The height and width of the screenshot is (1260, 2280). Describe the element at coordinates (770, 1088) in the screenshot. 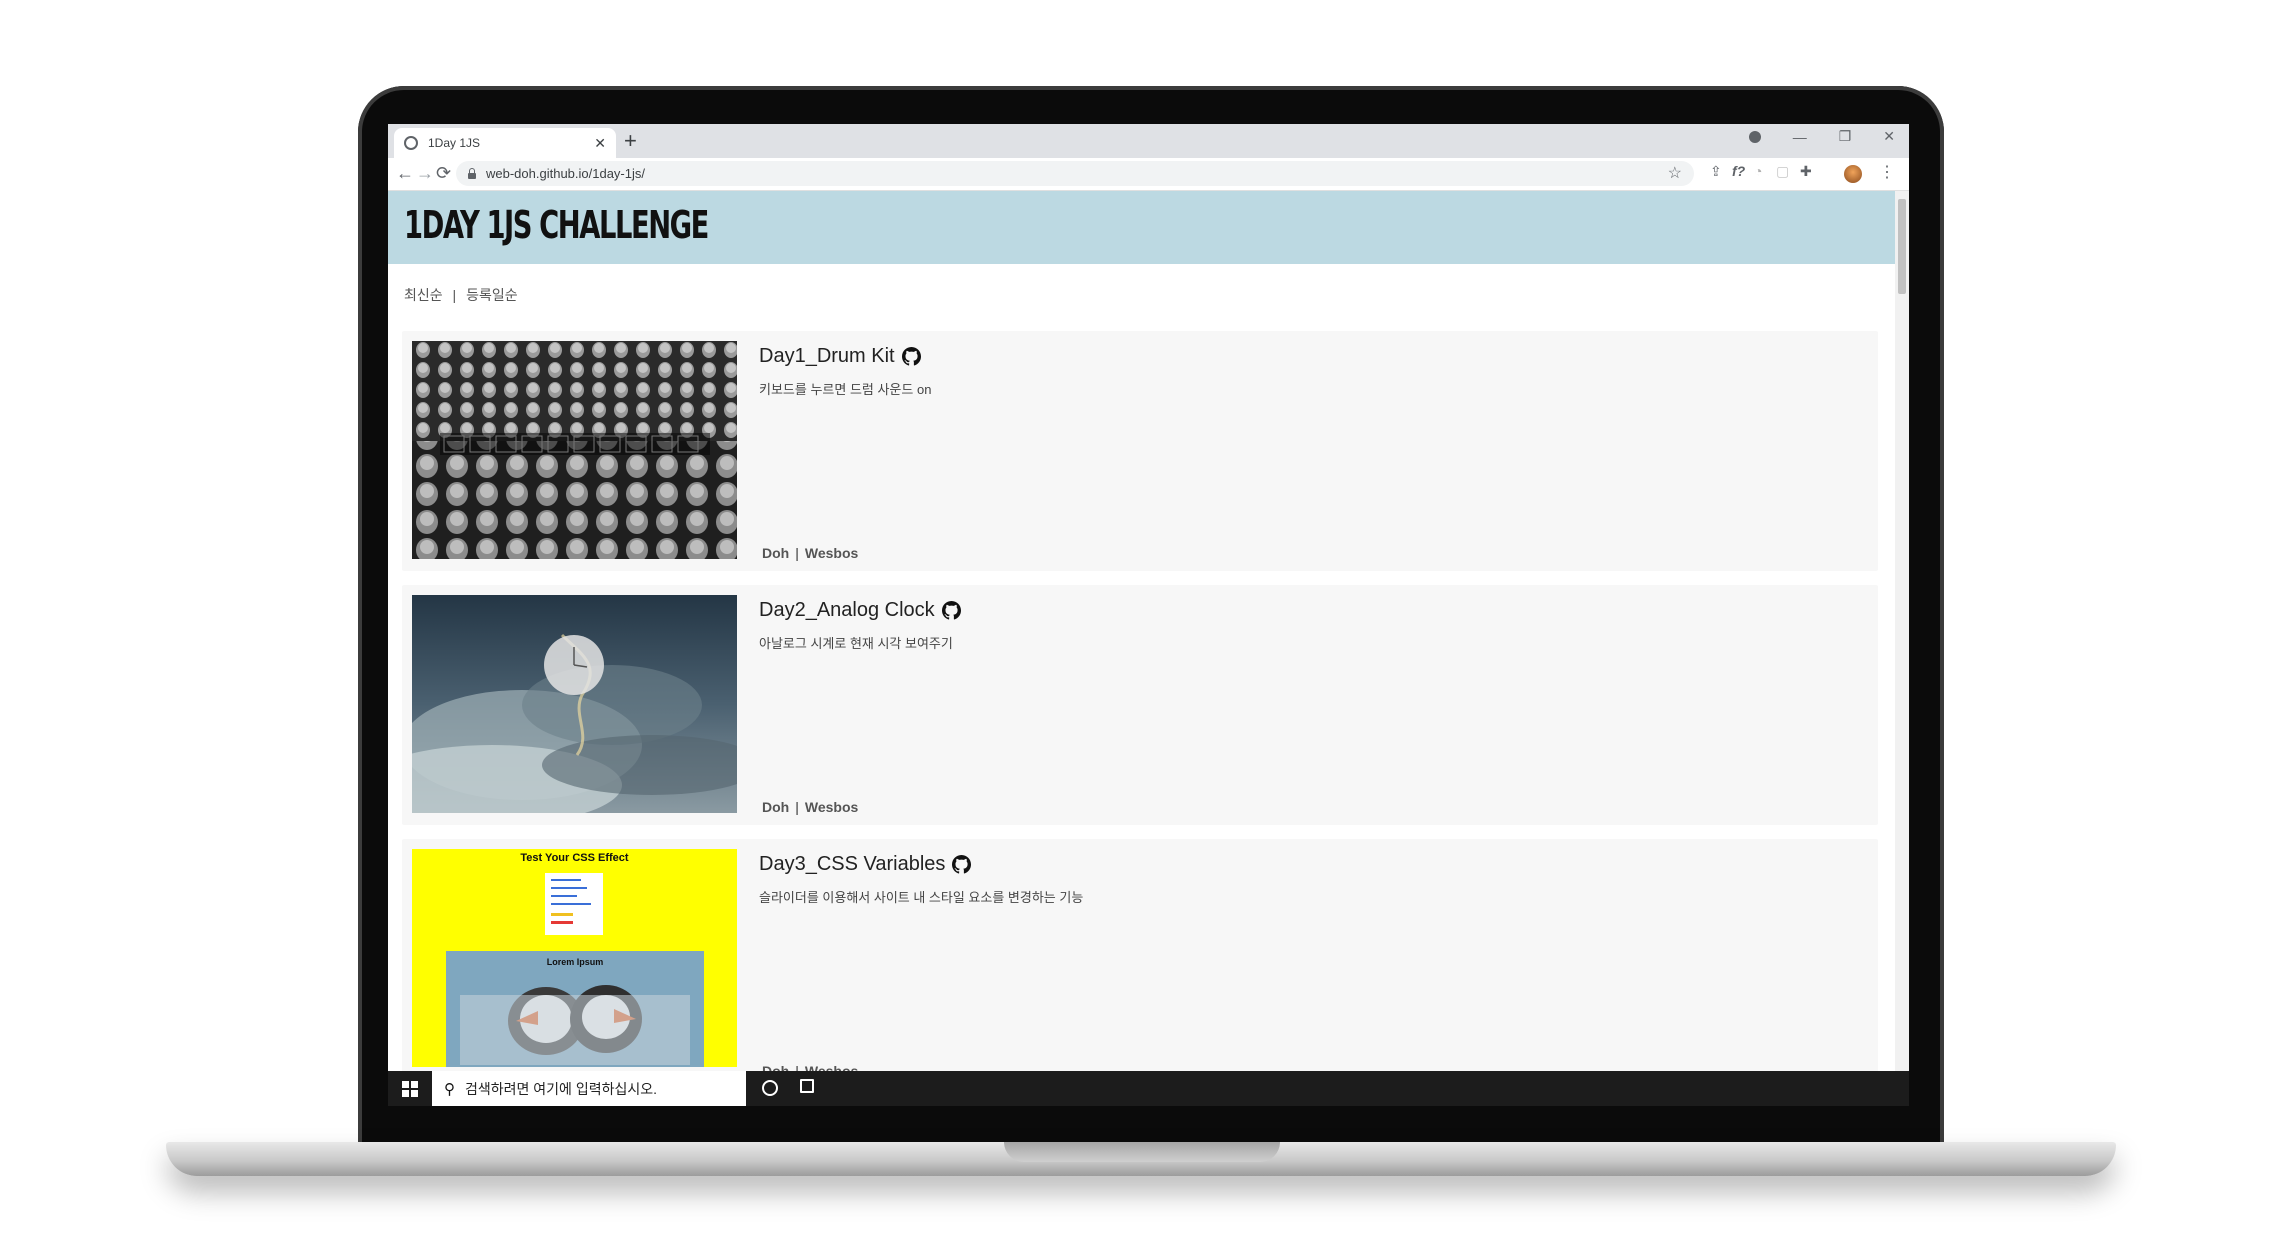

I see `cortana-icon` at that location.